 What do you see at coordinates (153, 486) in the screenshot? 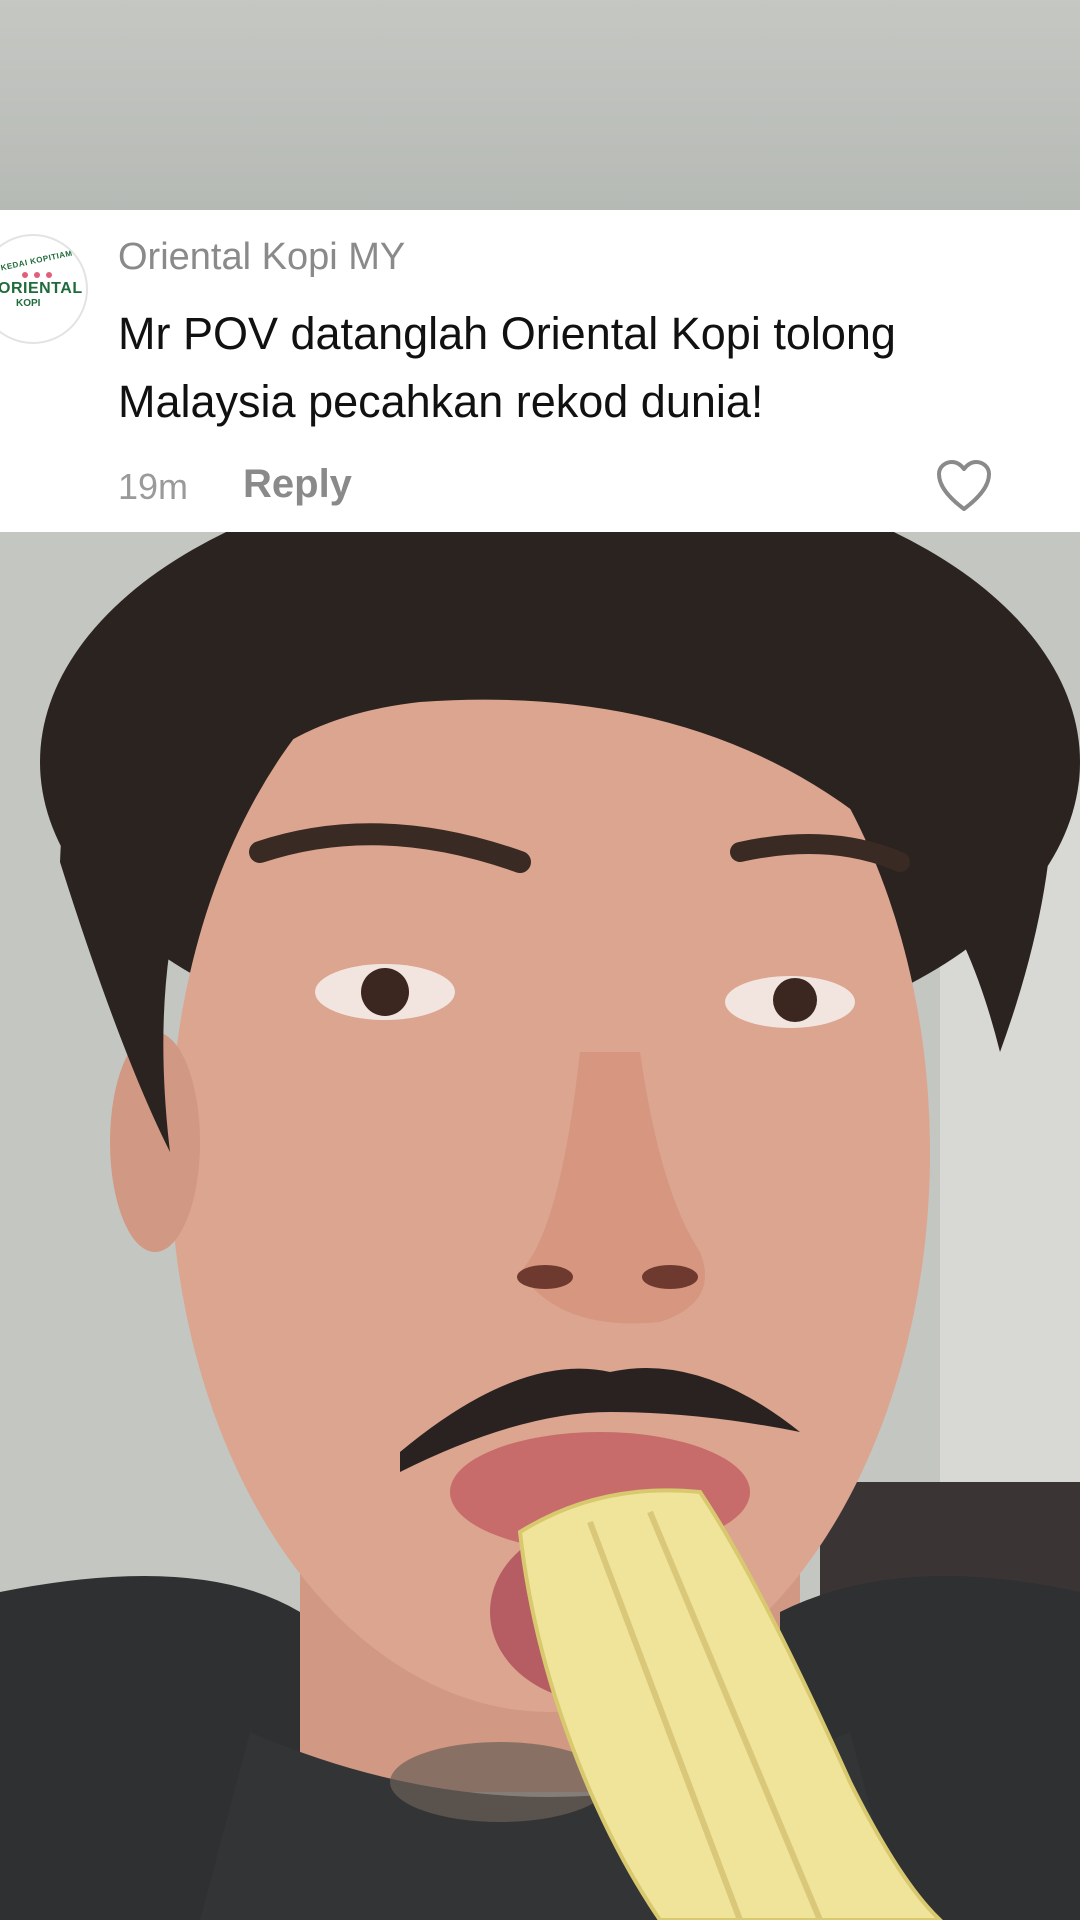
I see `comment-timestamp: 19m` at bounding box center [153, 486].